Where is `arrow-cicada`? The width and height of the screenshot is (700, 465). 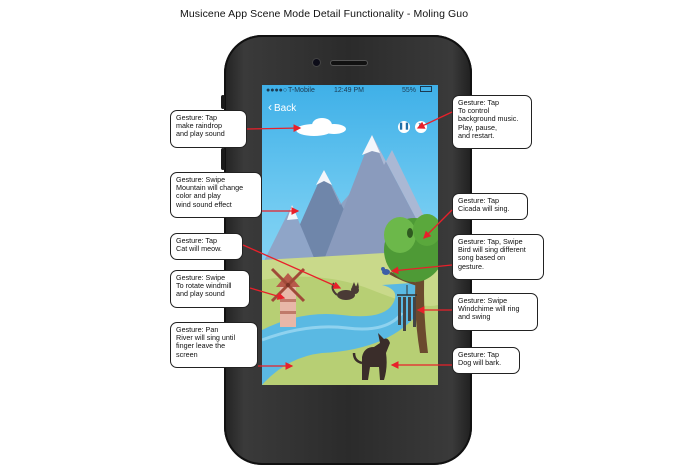 arrow-cicada is located at coordinates (438, 224).